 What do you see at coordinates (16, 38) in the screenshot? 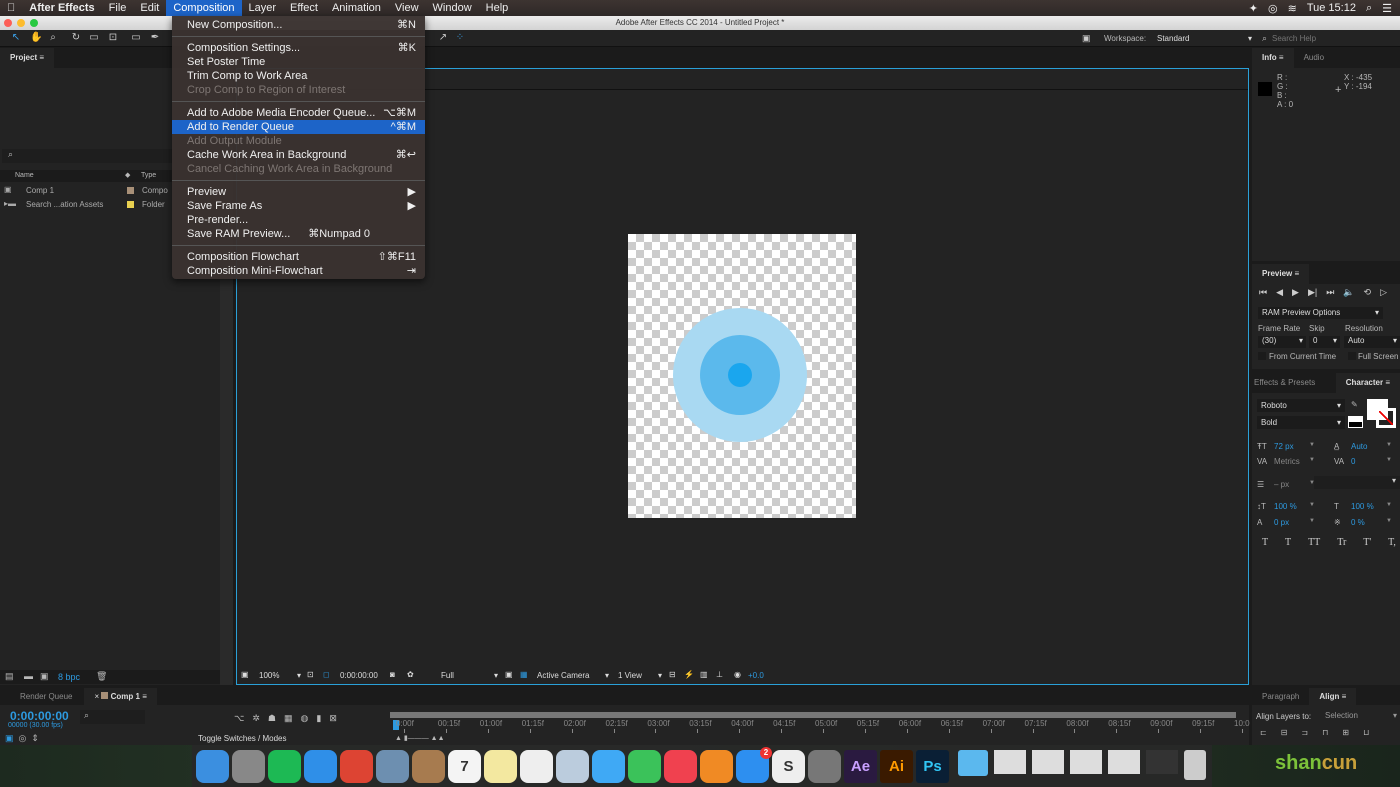
I see `selection-tool-icon: ↖` at bounding box center [16, 38].